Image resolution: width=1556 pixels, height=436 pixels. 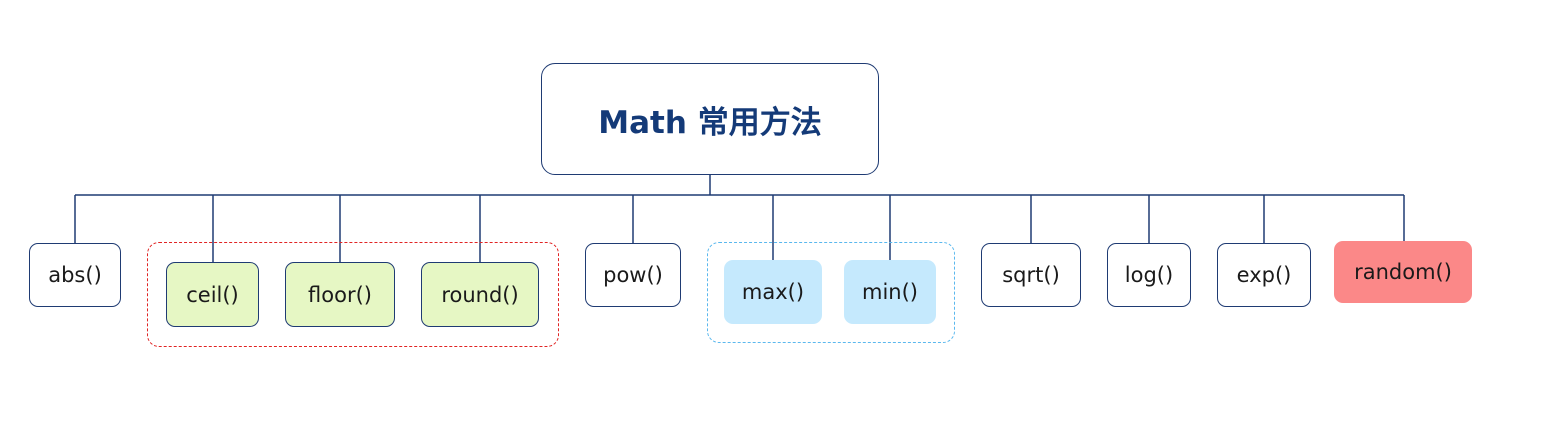 I want to click on method-ceil: ceil(), so click(x=212, y=294).